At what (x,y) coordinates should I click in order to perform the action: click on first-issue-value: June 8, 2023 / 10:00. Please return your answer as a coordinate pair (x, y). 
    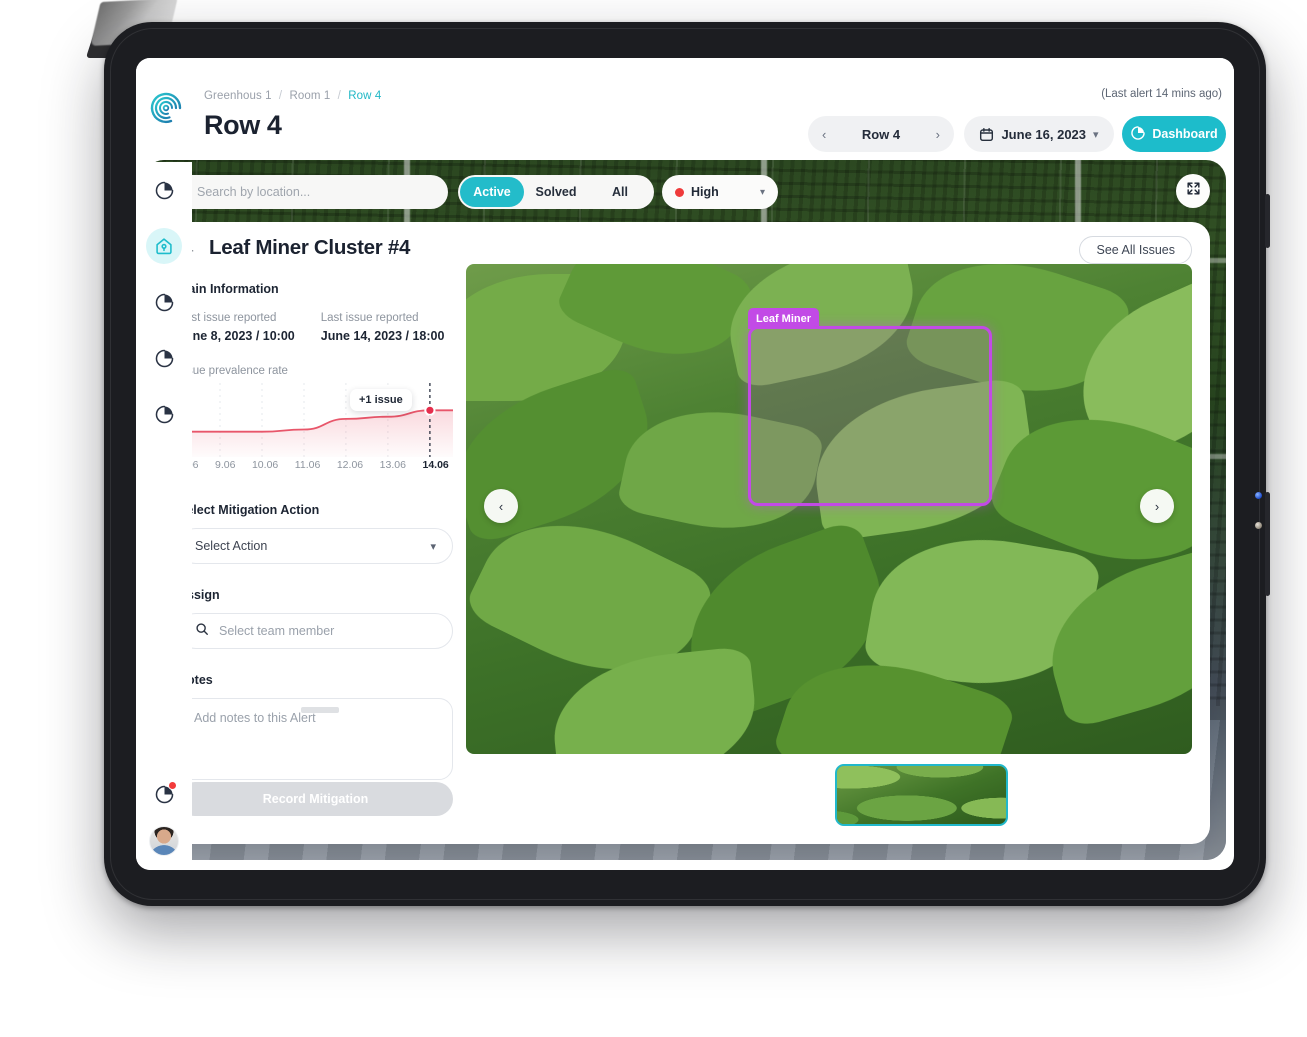
    Looking at the image, I should click on (236, 336).